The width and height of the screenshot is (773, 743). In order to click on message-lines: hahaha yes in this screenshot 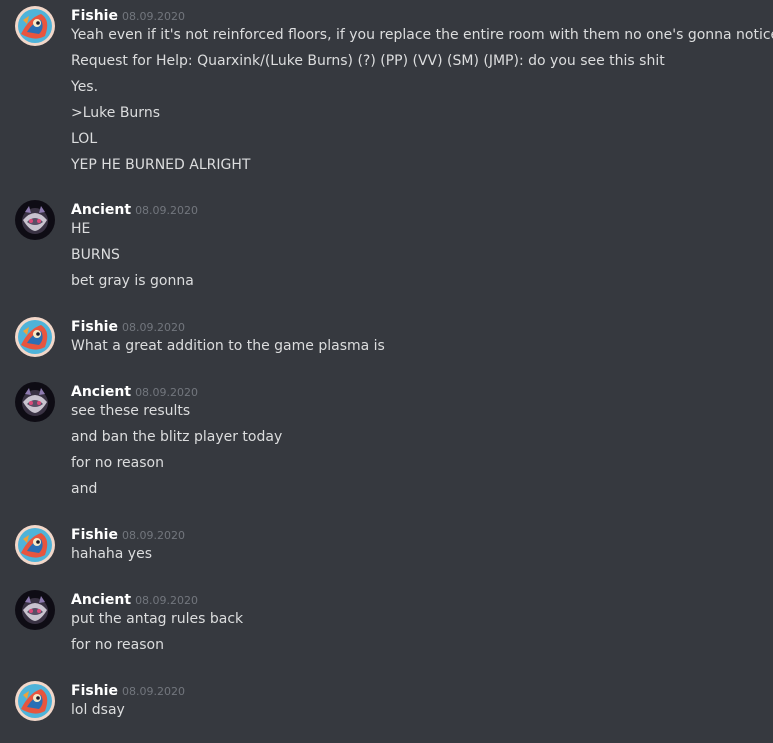, I will do `click(111, 556)`.